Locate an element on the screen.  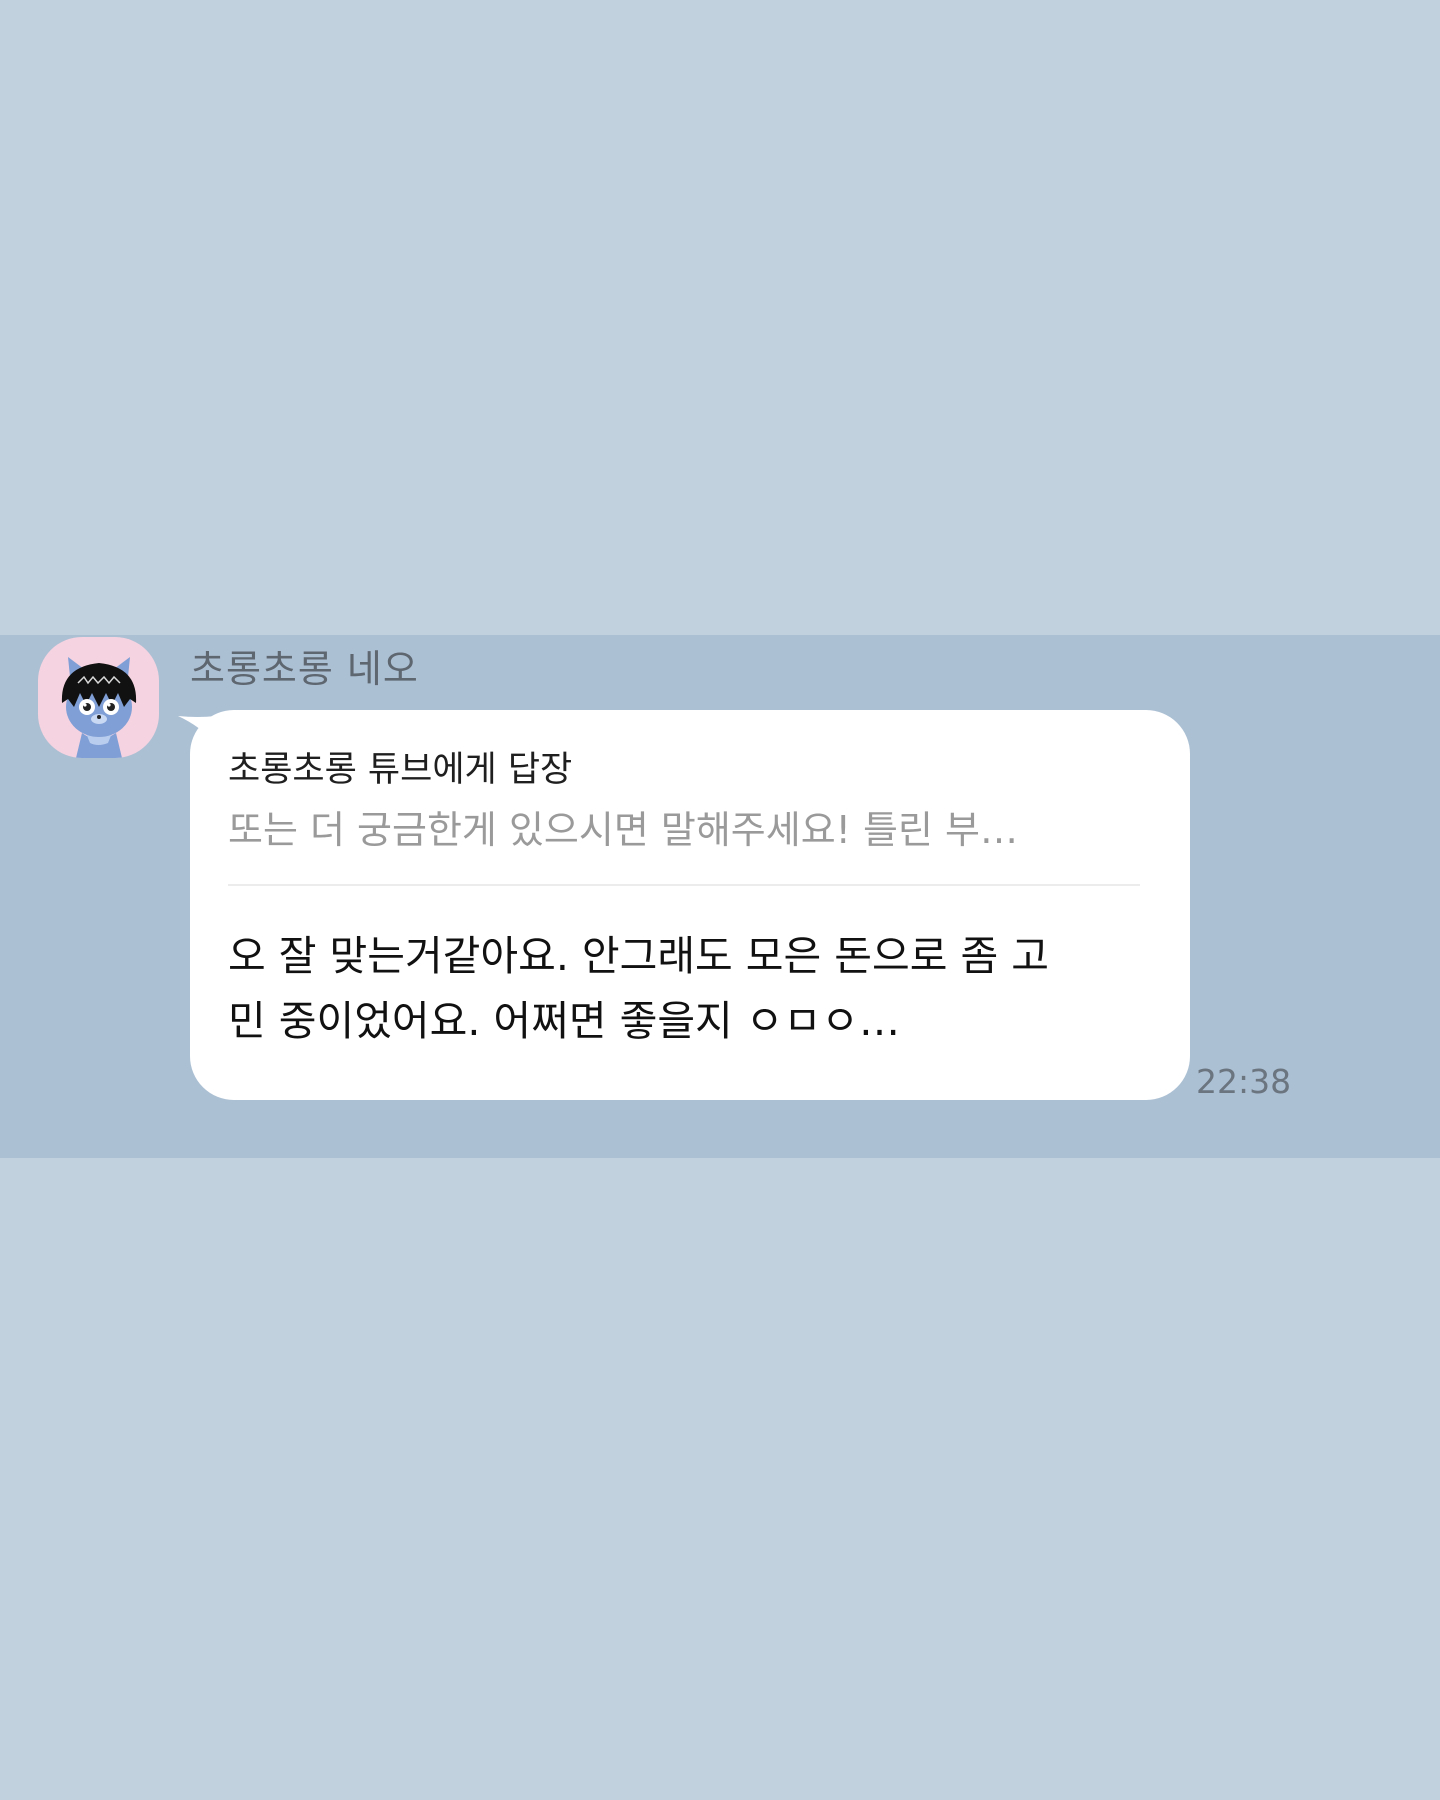
reply-divider is located at coordinates (684, 885).